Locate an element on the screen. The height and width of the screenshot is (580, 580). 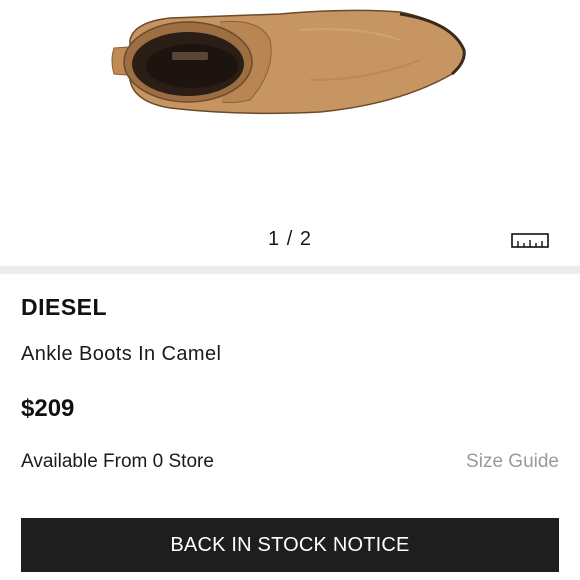
product-image is located at coordinates (290, 60).